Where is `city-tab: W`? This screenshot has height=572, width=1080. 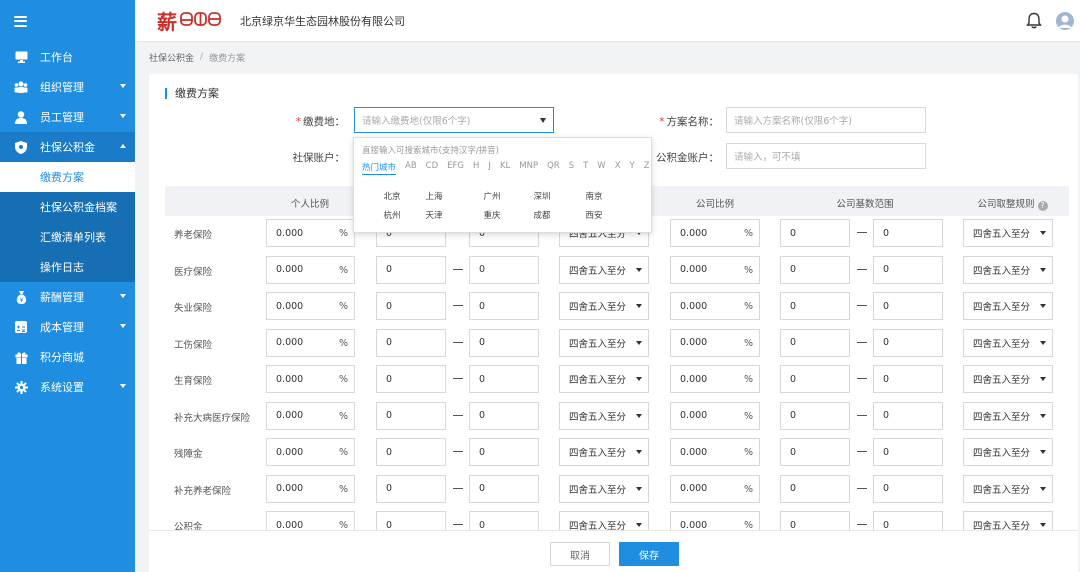 city-tab: W is located at coordinates (601, 168).